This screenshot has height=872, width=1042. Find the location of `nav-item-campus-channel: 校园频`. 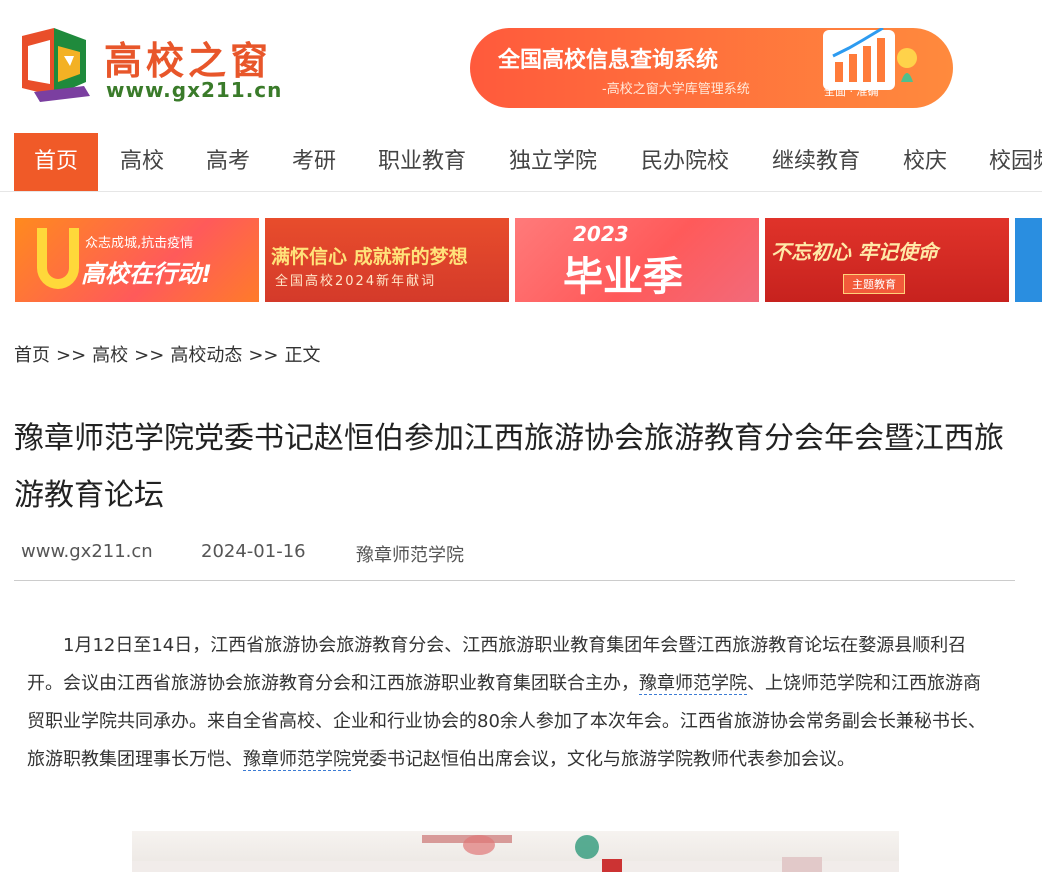

nav-item-campus-channel: 校园频 is located at coordinates (1015, 162).